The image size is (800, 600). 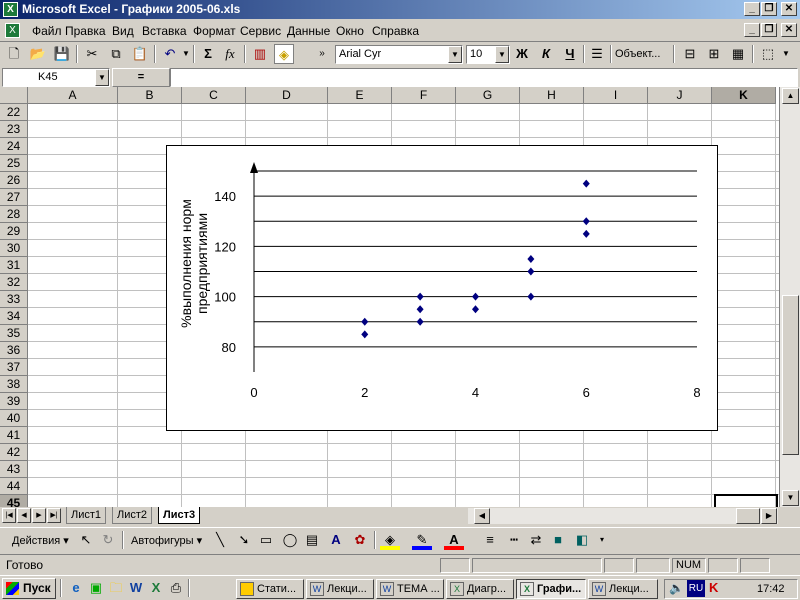 I want to click on menu-tools: Сервис, so click(x=260, y=31).